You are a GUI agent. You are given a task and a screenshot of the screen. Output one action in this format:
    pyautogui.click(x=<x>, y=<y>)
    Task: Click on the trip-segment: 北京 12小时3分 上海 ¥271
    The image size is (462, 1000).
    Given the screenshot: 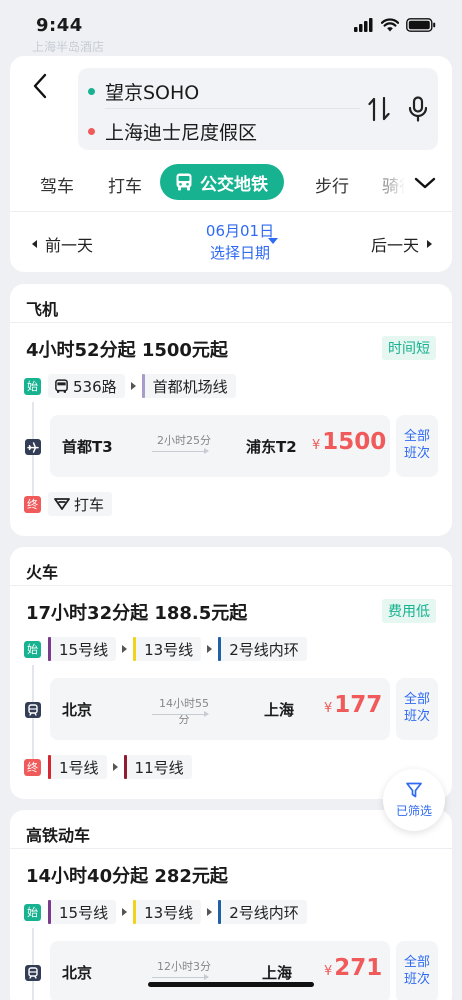 What is the action you would take?
    pyautogui.click(x=220, y=970)
    